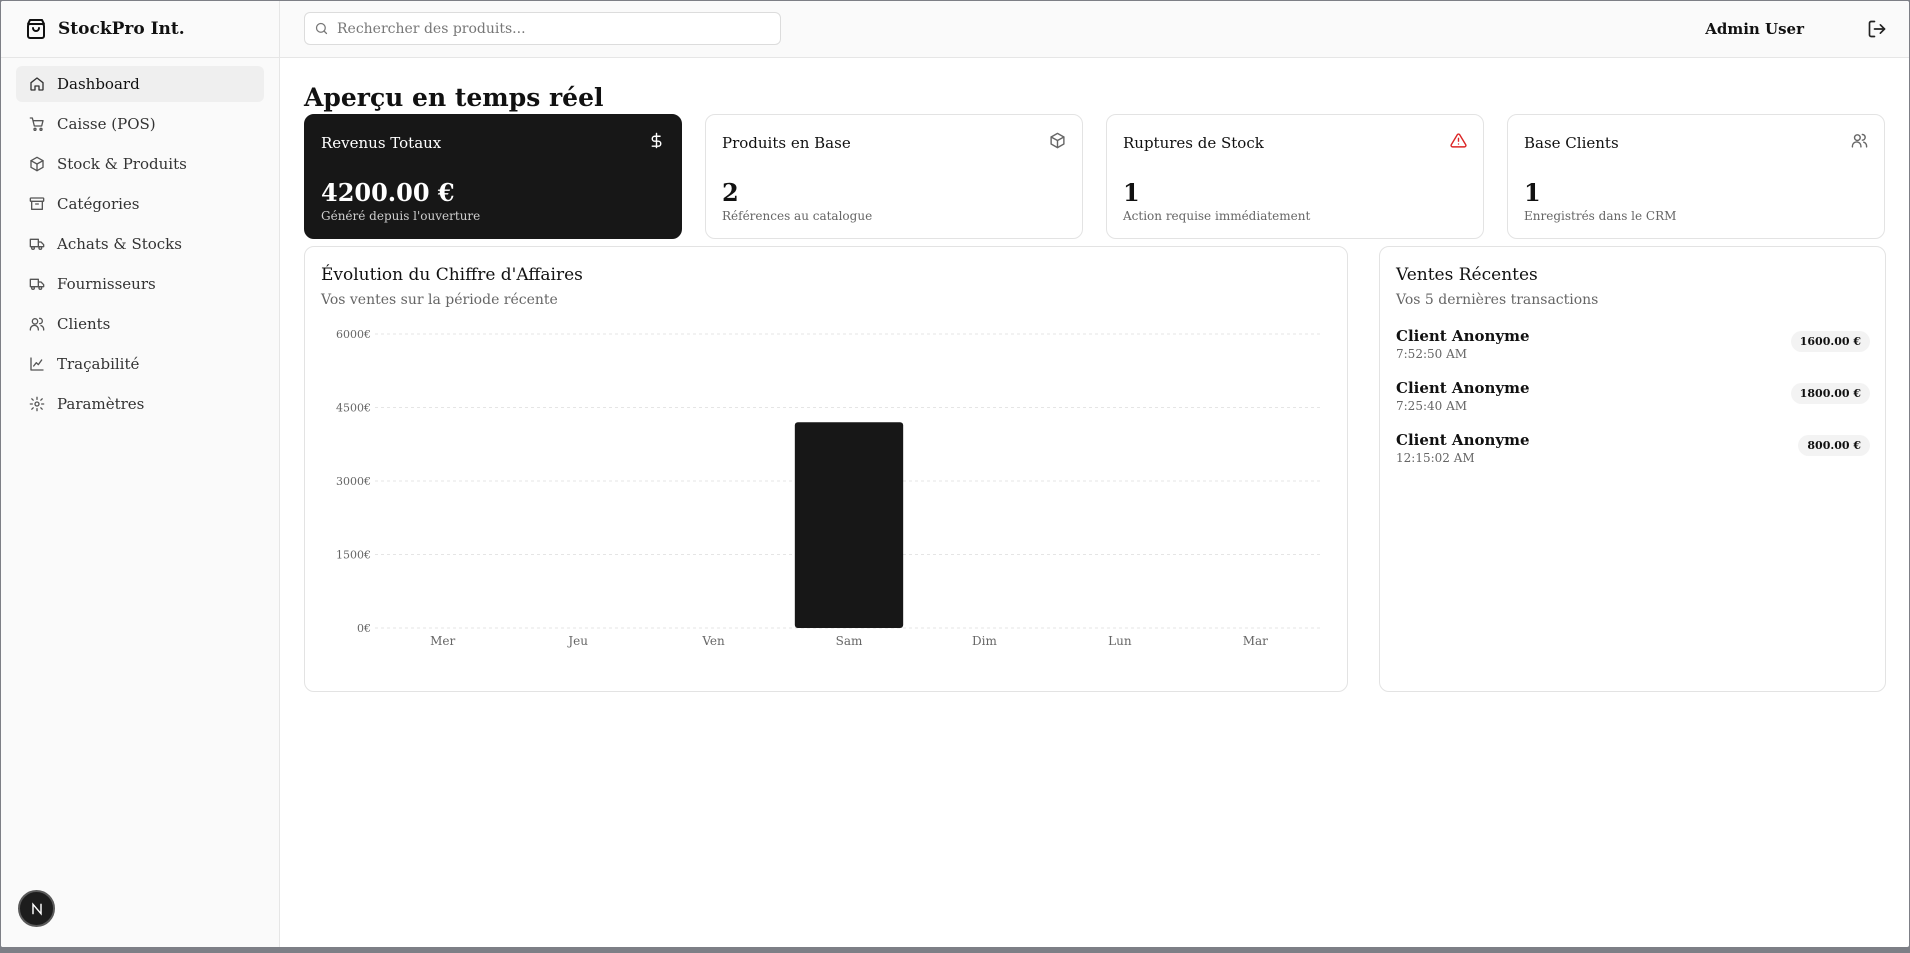 This screenshot has height=953, width=1910. I want to click on card-value: 2, so click(730, 192).